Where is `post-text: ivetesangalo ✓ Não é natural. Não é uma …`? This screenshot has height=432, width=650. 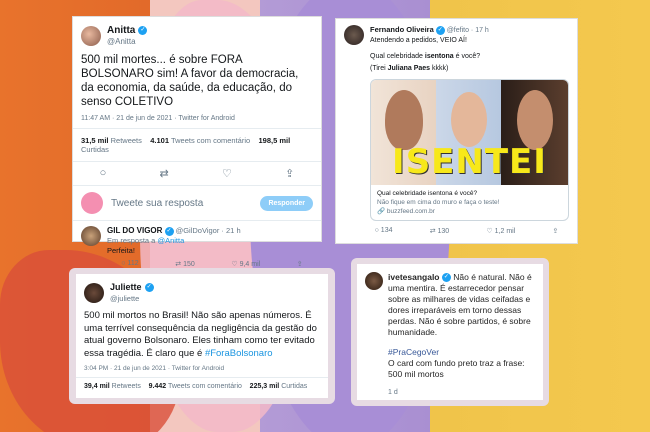
post-text: ivetesangalo ✓ Não é natural. Não é uma … is located at coordinates (461, 335).